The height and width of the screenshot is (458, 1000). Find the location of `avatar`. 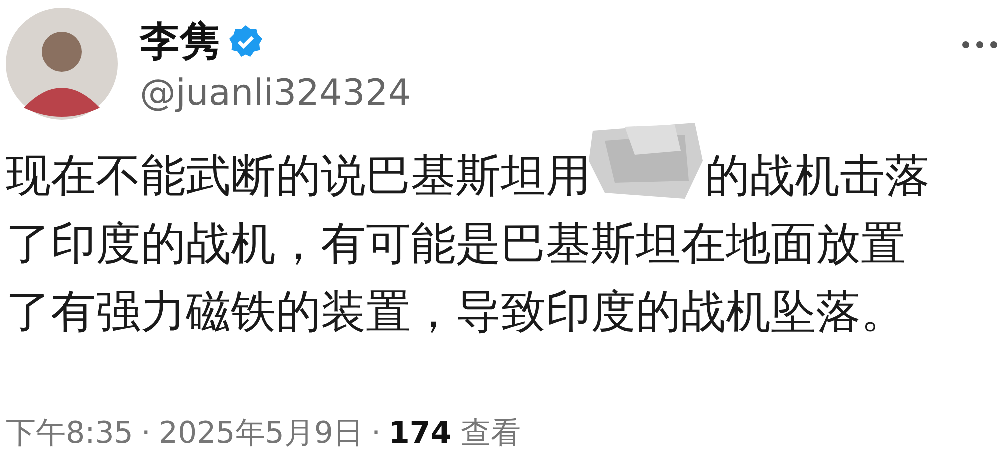

avatar is located at coordinates (62, 64).